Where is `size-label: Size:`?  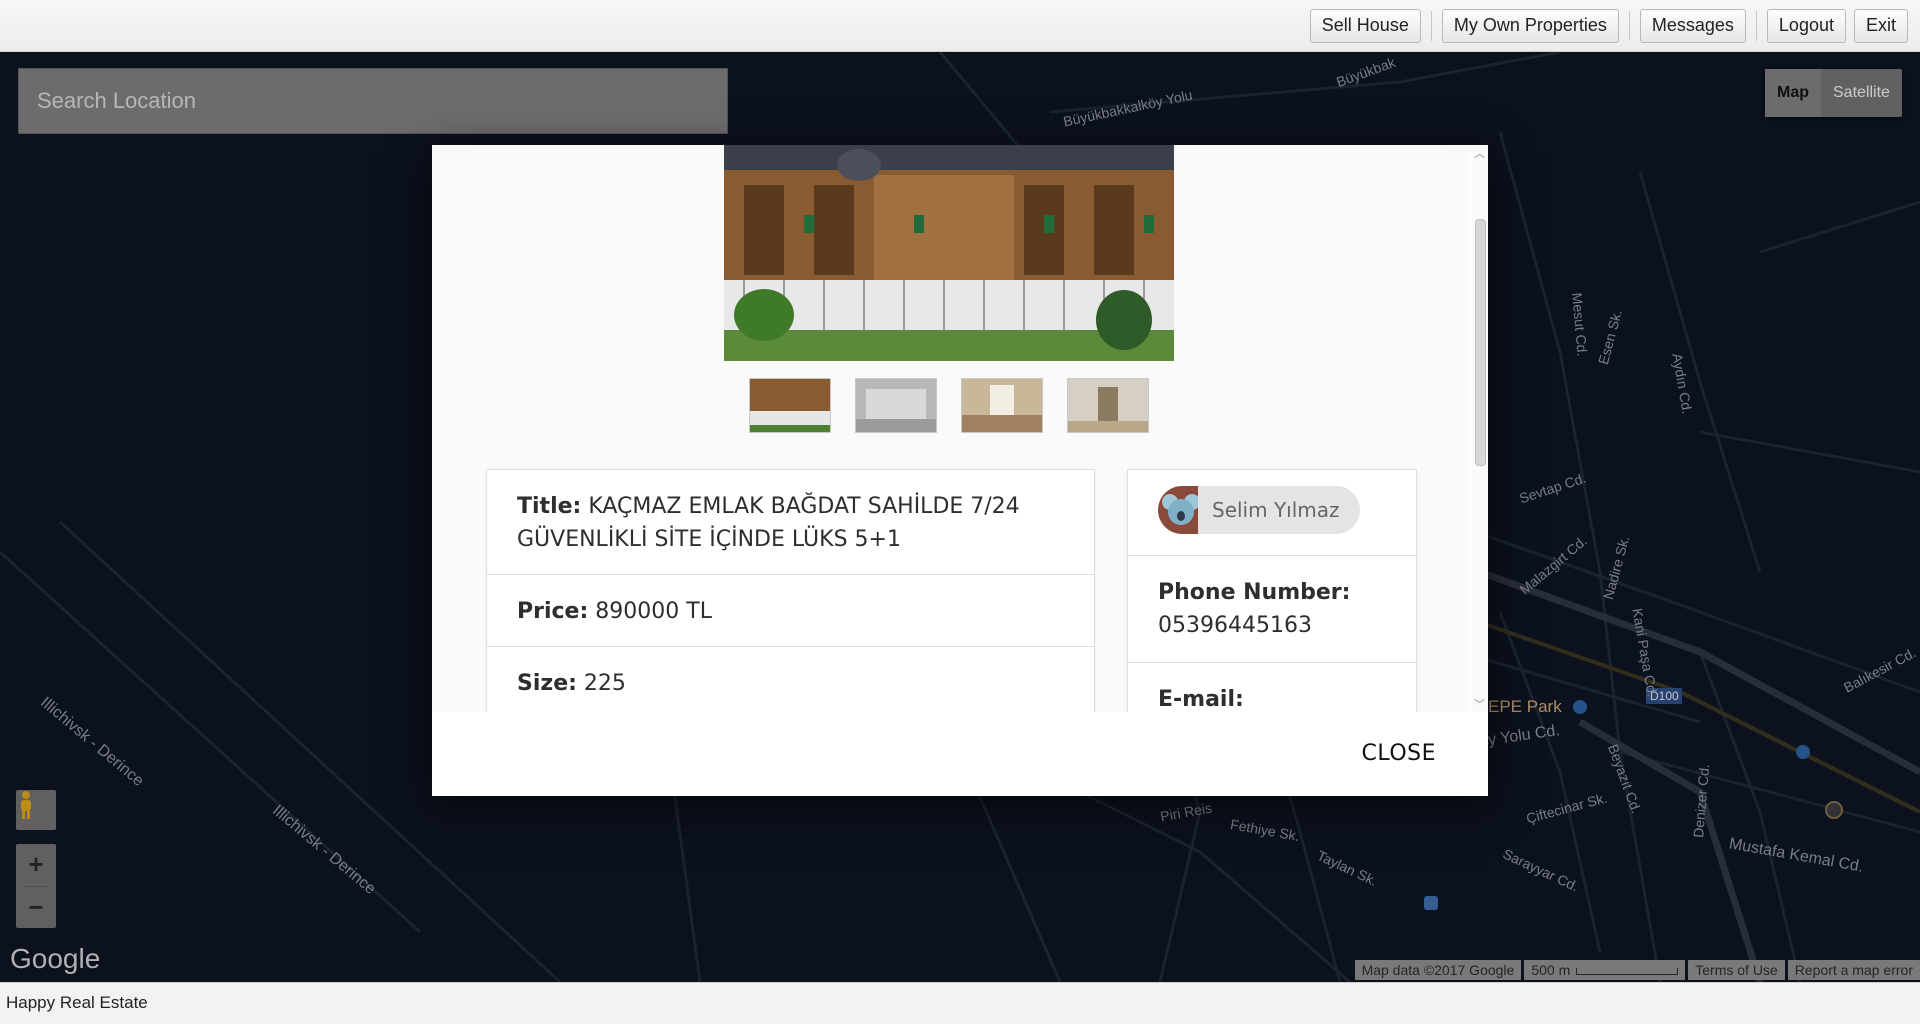
size-label: Size: is located at coordinates (547, 683).